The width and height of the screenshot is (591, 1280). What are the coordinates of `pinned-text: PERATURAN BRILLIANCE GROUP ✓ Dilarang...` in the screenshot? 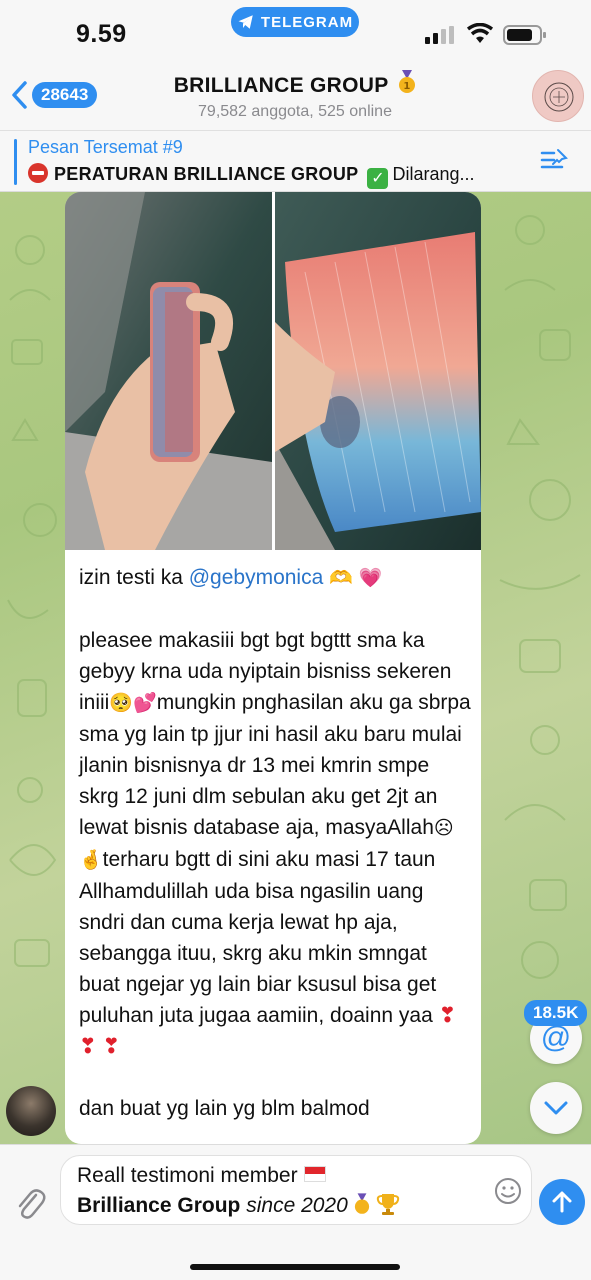 It's located at (280, 176).